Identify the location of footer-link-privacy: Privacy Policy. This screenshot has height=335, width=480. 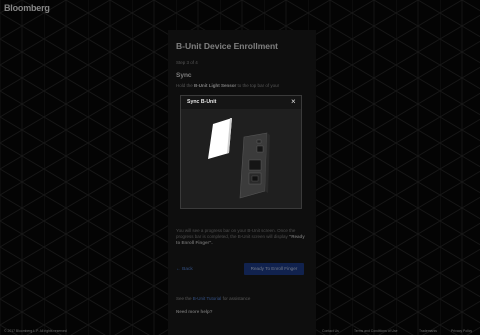
(461, 331).